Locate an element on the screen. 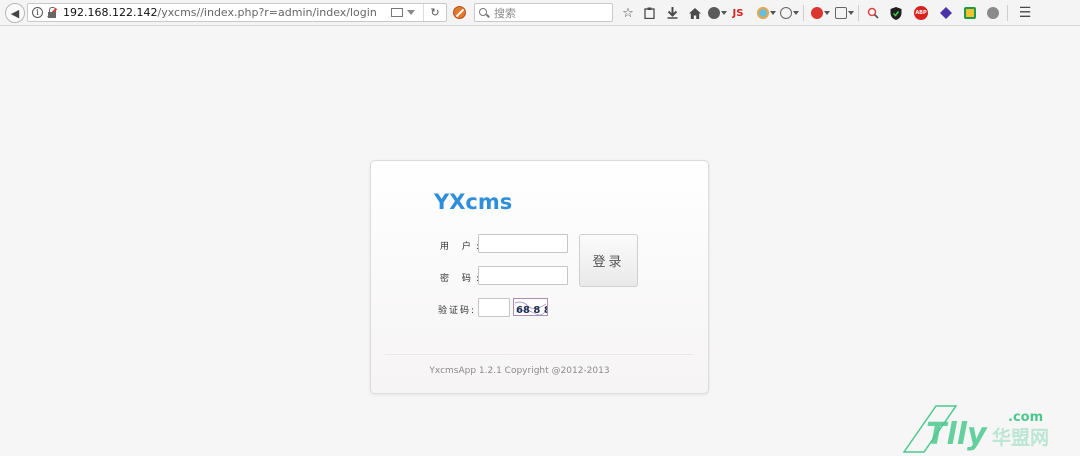  reader-view-icon is located at coordinates (397, 12).